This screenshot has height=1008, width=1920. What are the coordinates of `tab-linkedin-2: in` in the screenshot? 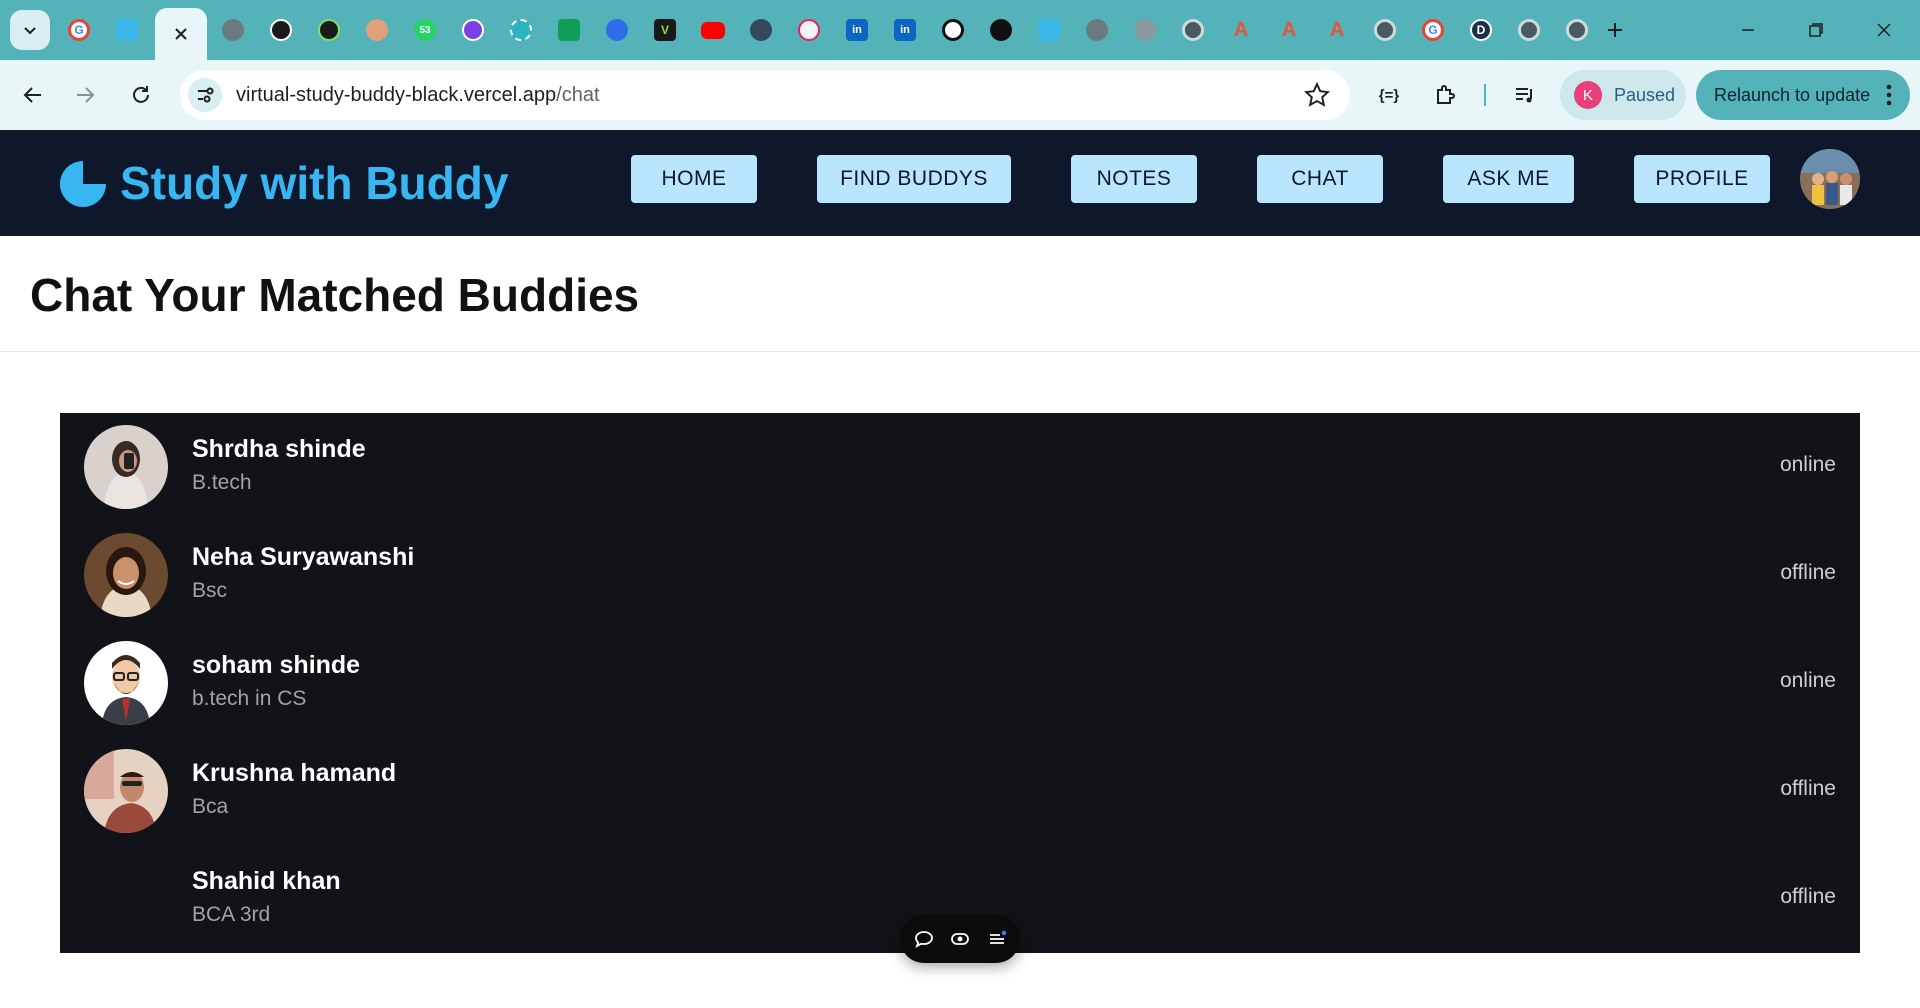 It's located at (905, 30).